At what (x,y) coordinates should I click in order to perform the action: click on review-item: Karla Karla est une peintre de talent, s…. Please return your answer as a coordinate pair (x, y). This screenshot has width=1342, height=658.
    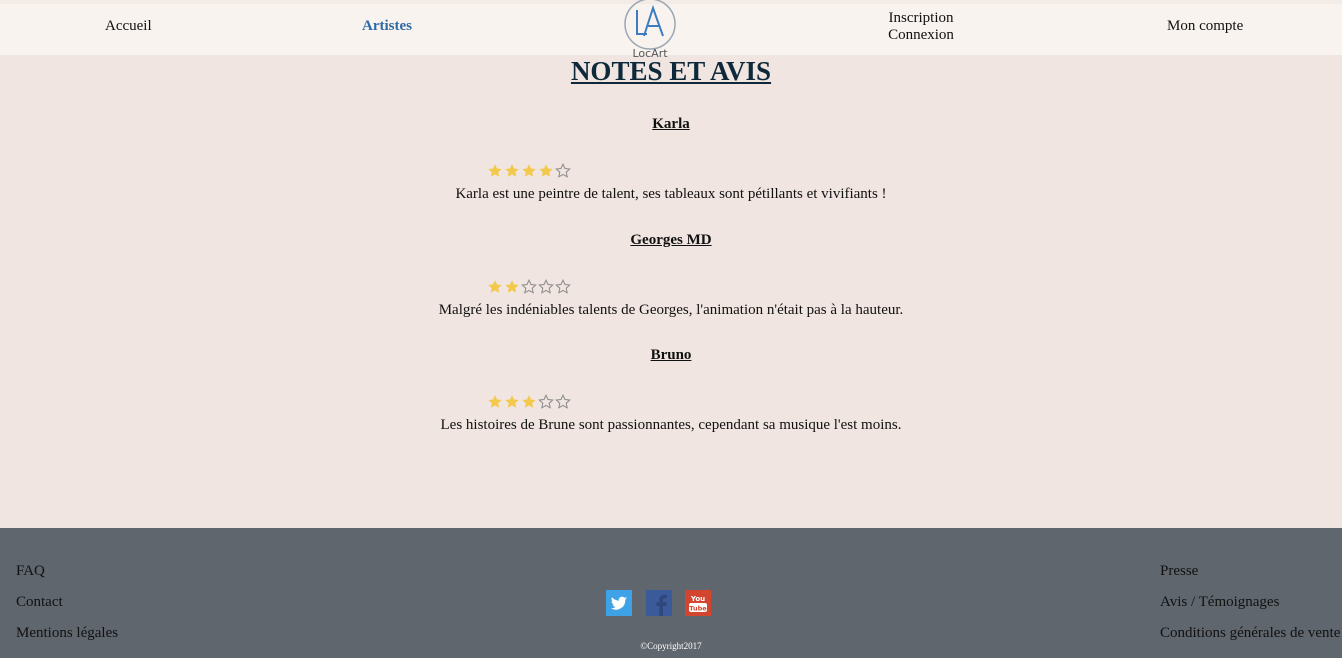
    Looking at the image, I should click on (671, 159).